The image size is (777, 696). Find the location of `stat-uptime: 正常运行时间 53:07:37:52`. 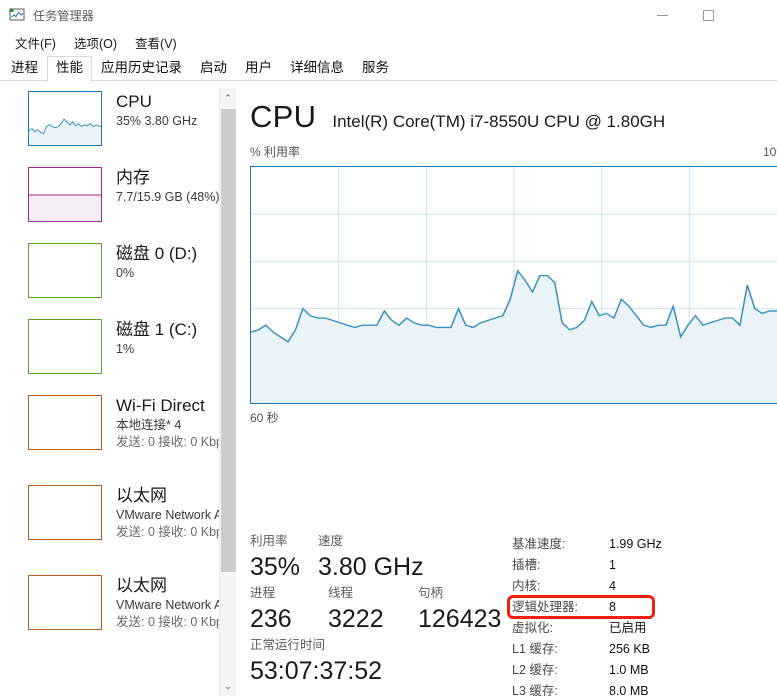

stat-uptime: 正常运行时间 53:07:37:52 is located at coordinates (316, 662).